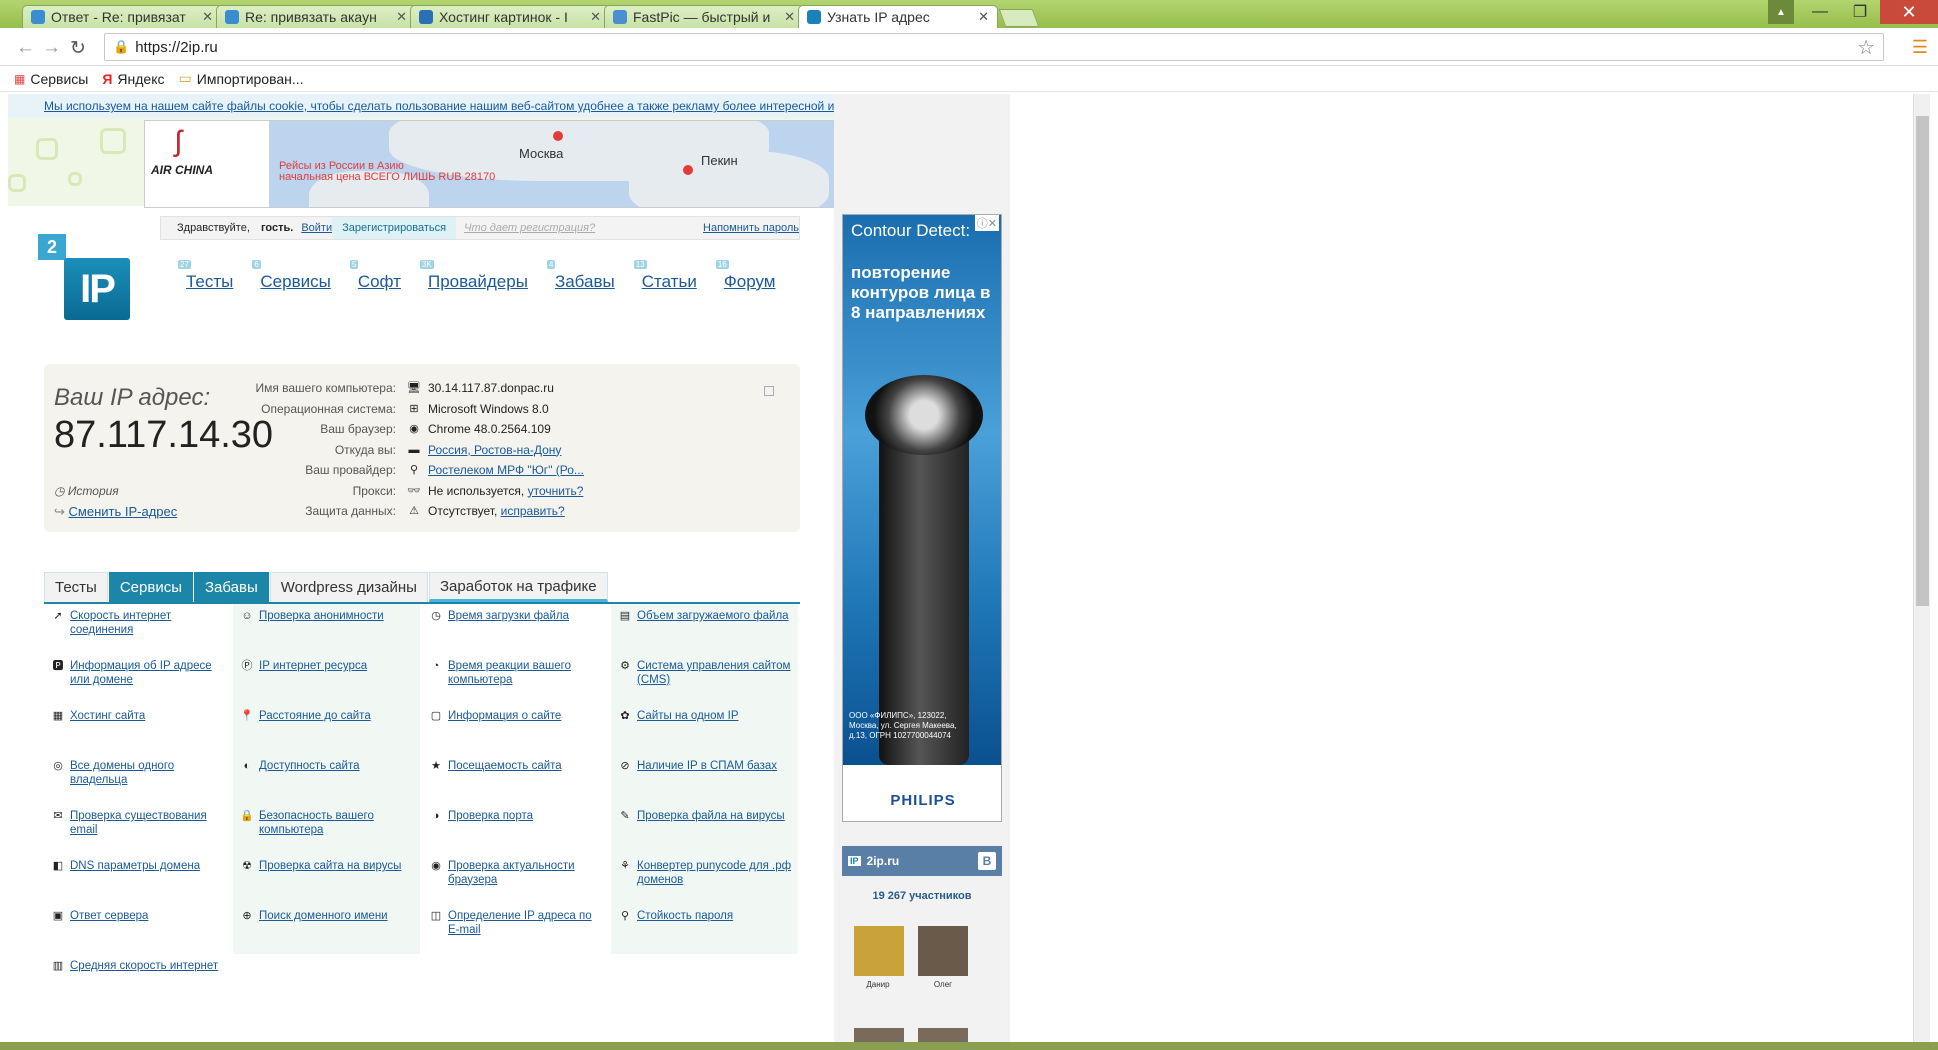 This screenshot has width=1938, height=1050. I want to click on bookmark-yandex: Я Яндекс, so click(133, 79).